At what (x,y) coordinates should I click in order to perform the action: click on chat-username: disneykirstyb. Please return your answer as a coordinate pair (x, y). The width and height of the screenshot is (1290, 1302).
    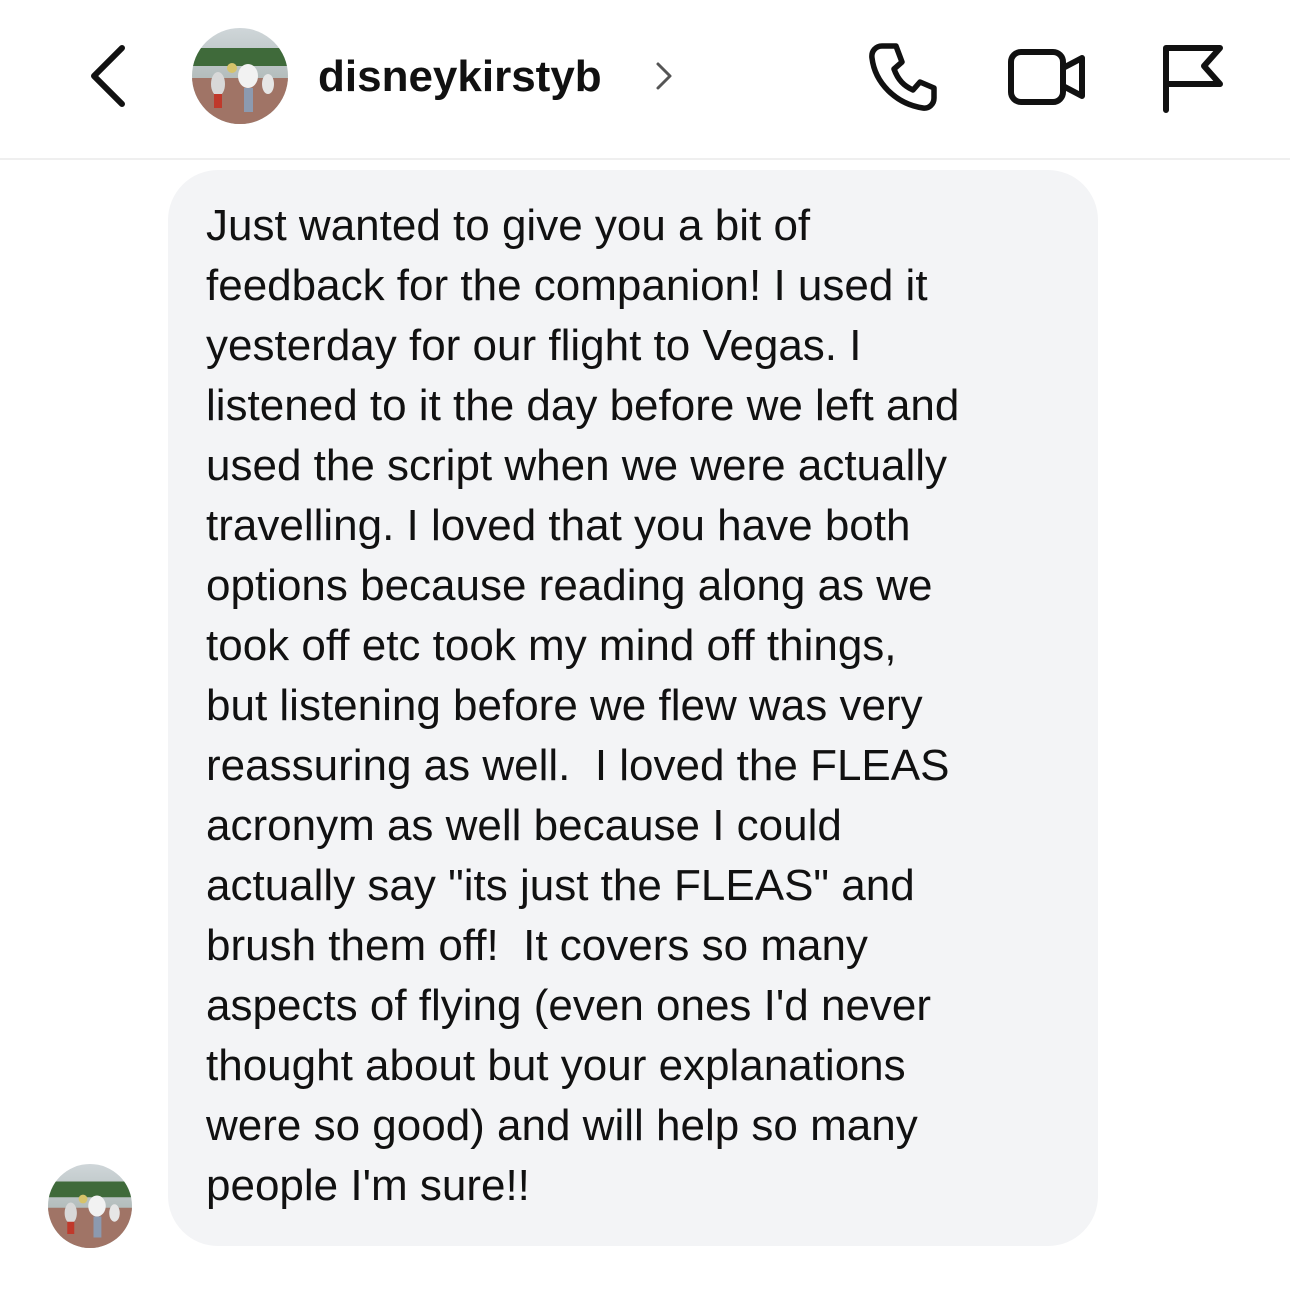
    Looking at the image, I should click on (460, 77).